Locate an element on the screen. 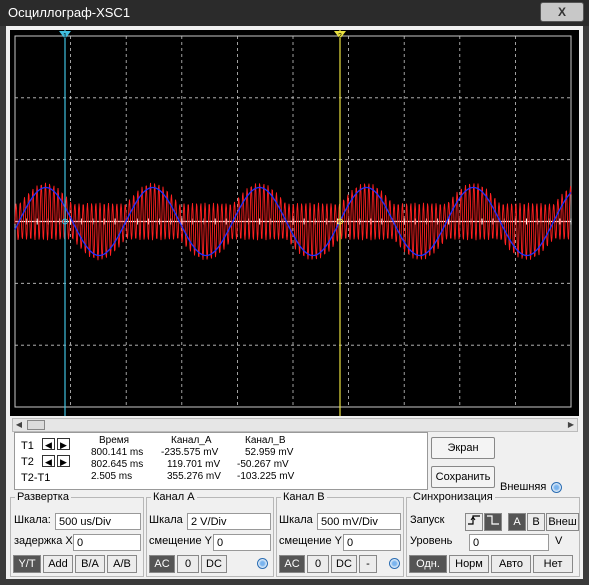 This screenshot has width=589, height=585. channel-a-dc-button: DC is located at coordinates (214, 564).